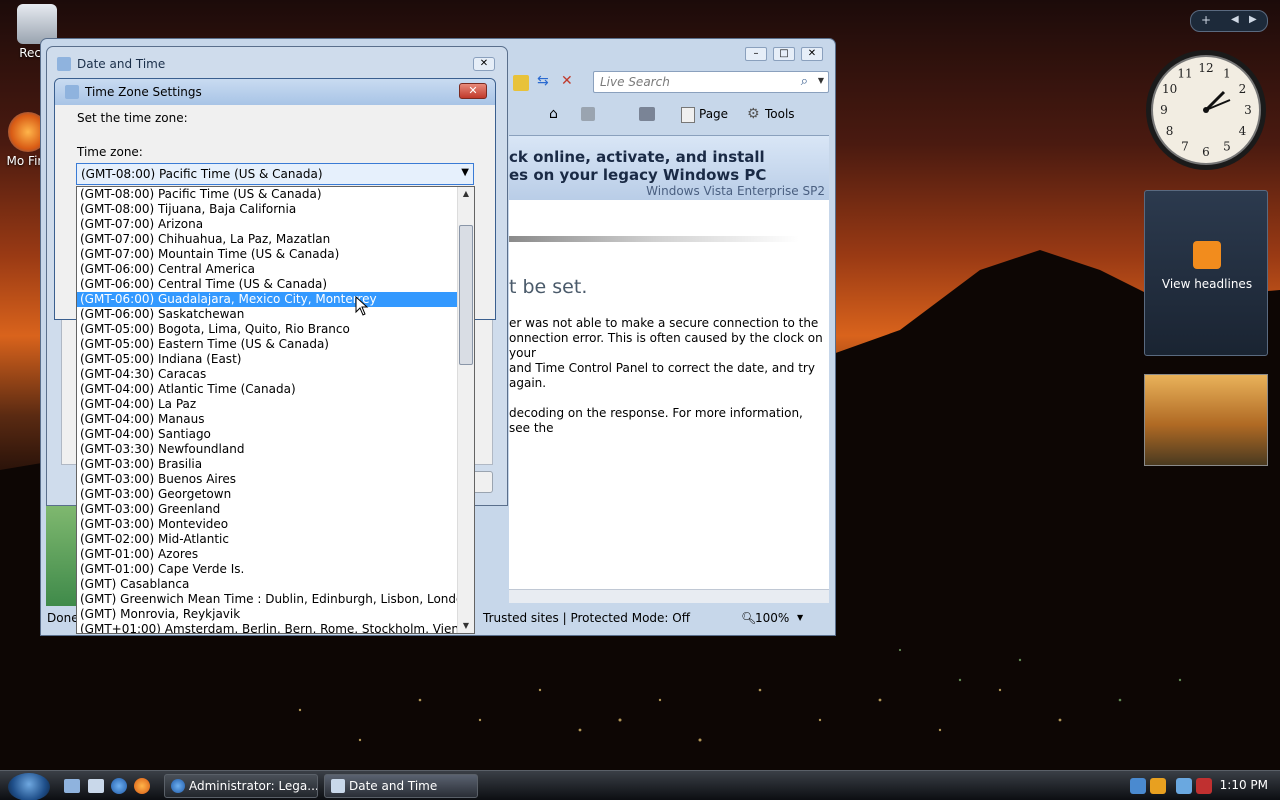 This screenshot has width=1280, height=800. What do you see at coordinates (362, 306) in the screenshot?
I see `mouse-cursor-icon` at bounding box center [362, 306].